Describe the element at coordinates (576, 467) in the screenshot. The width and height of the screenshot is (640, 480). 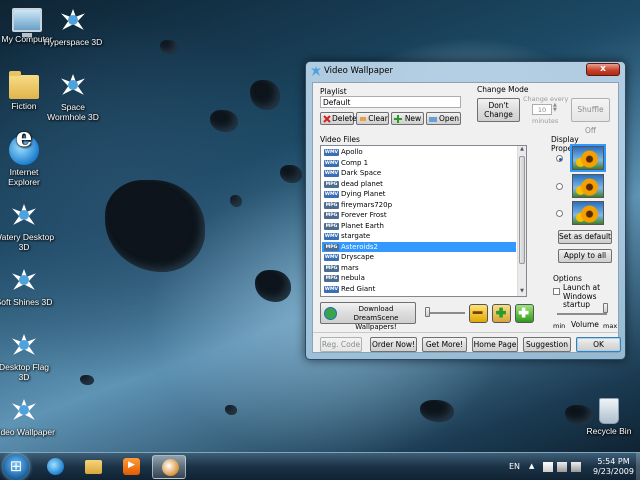
I see `volume-icon` at that location.